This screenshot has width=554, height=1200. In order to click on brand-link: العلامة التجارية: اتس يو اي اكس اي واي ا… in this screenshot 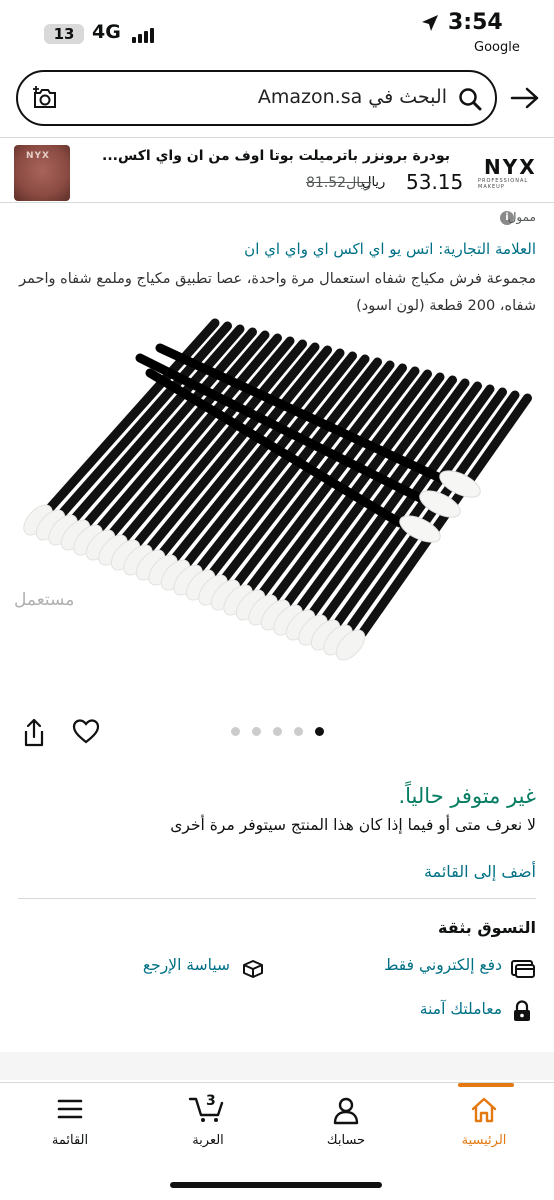, I will do `click(390, 249)`.